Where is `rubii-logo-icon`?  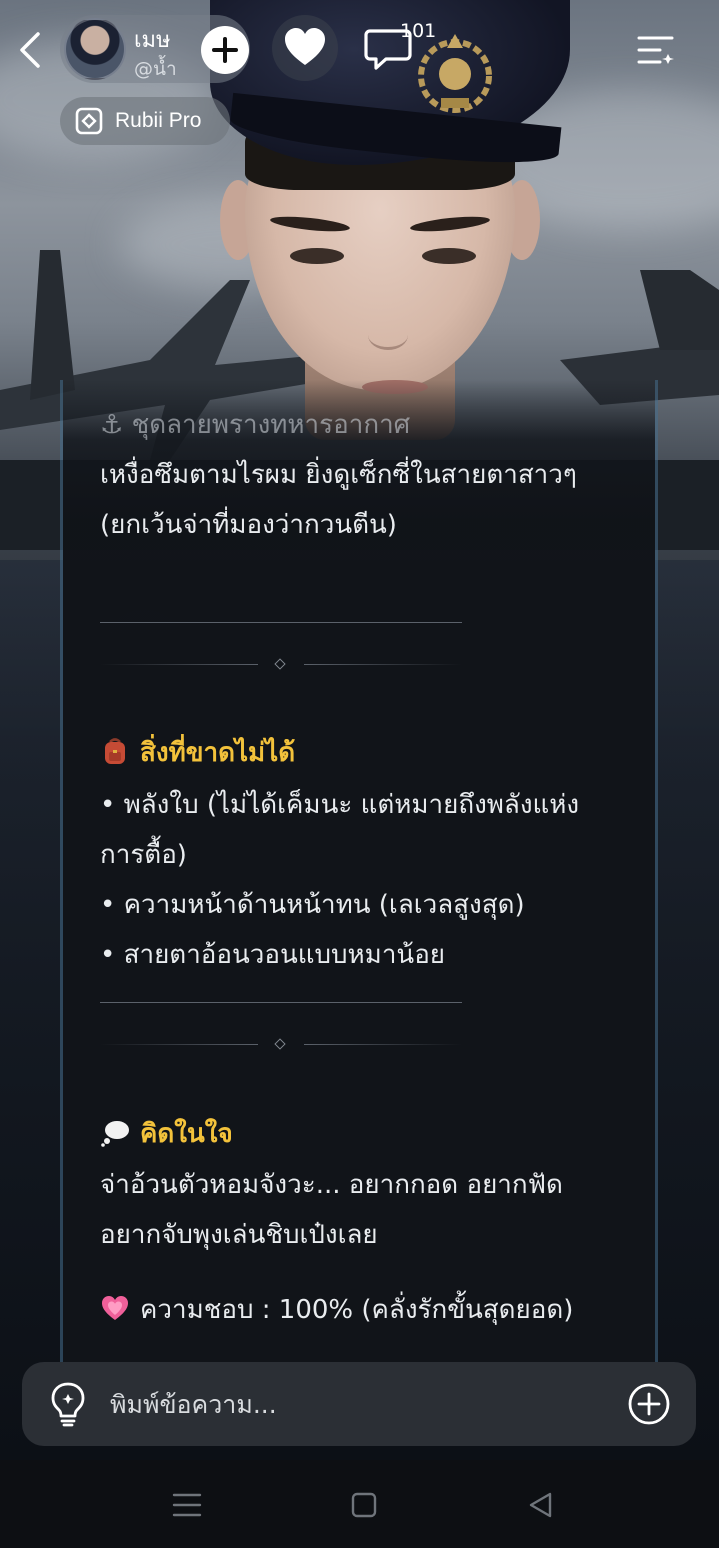 rubii-logo-icon is located at coordinates (89, 121).